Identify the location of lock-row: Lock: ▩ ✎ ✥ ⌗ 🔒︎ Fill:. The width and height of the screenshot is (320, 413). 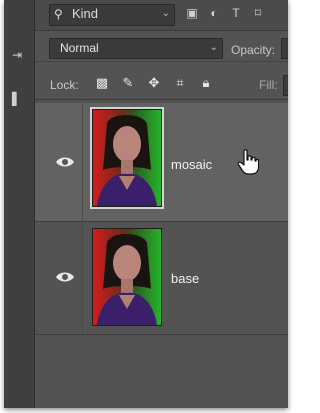
(161, 85).